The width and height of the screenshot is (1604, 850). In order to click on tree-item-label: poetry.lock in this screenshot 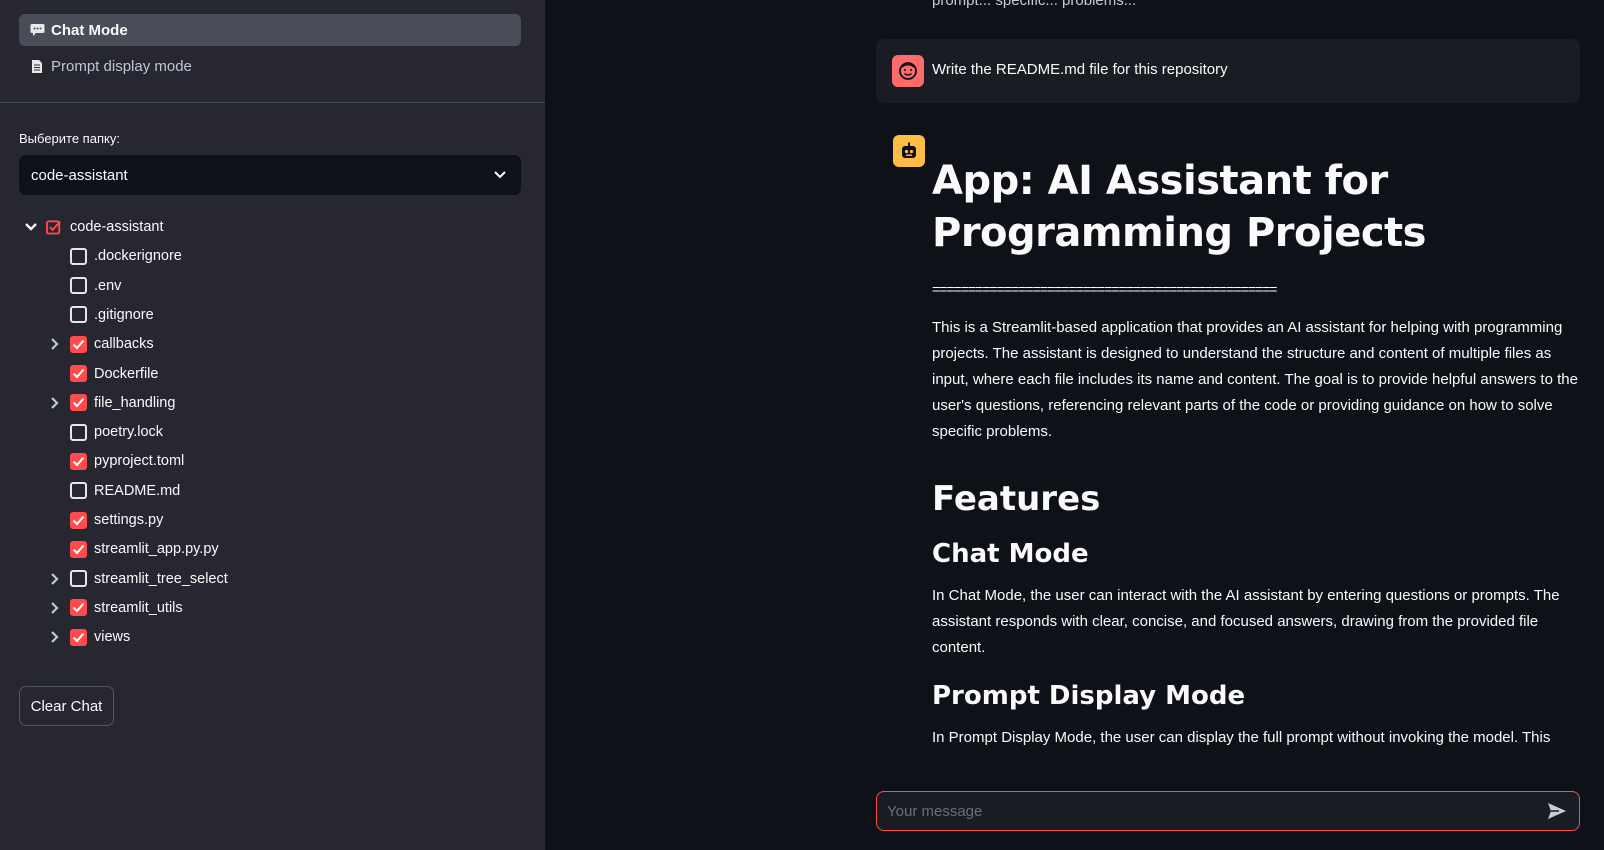, I will do `click(129, 432)`.